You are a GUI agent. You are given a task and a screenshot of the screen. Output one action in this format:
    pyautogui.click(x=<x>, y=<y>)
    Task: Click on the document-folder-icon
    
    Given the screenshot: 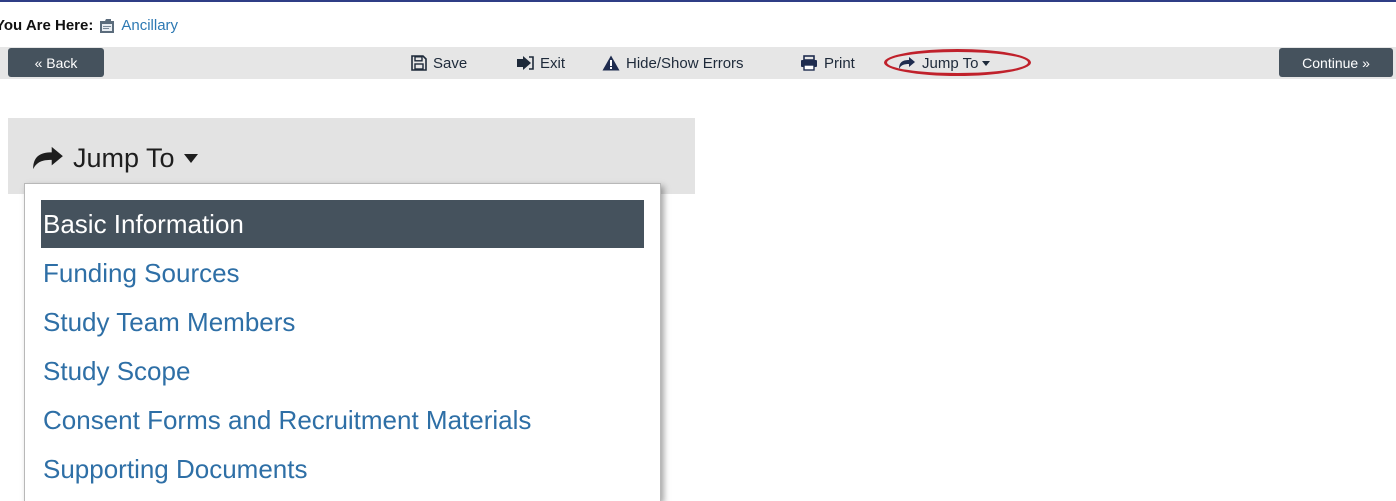 What is the action you would take?
    pyautogui.click(x=107, y=25)
    